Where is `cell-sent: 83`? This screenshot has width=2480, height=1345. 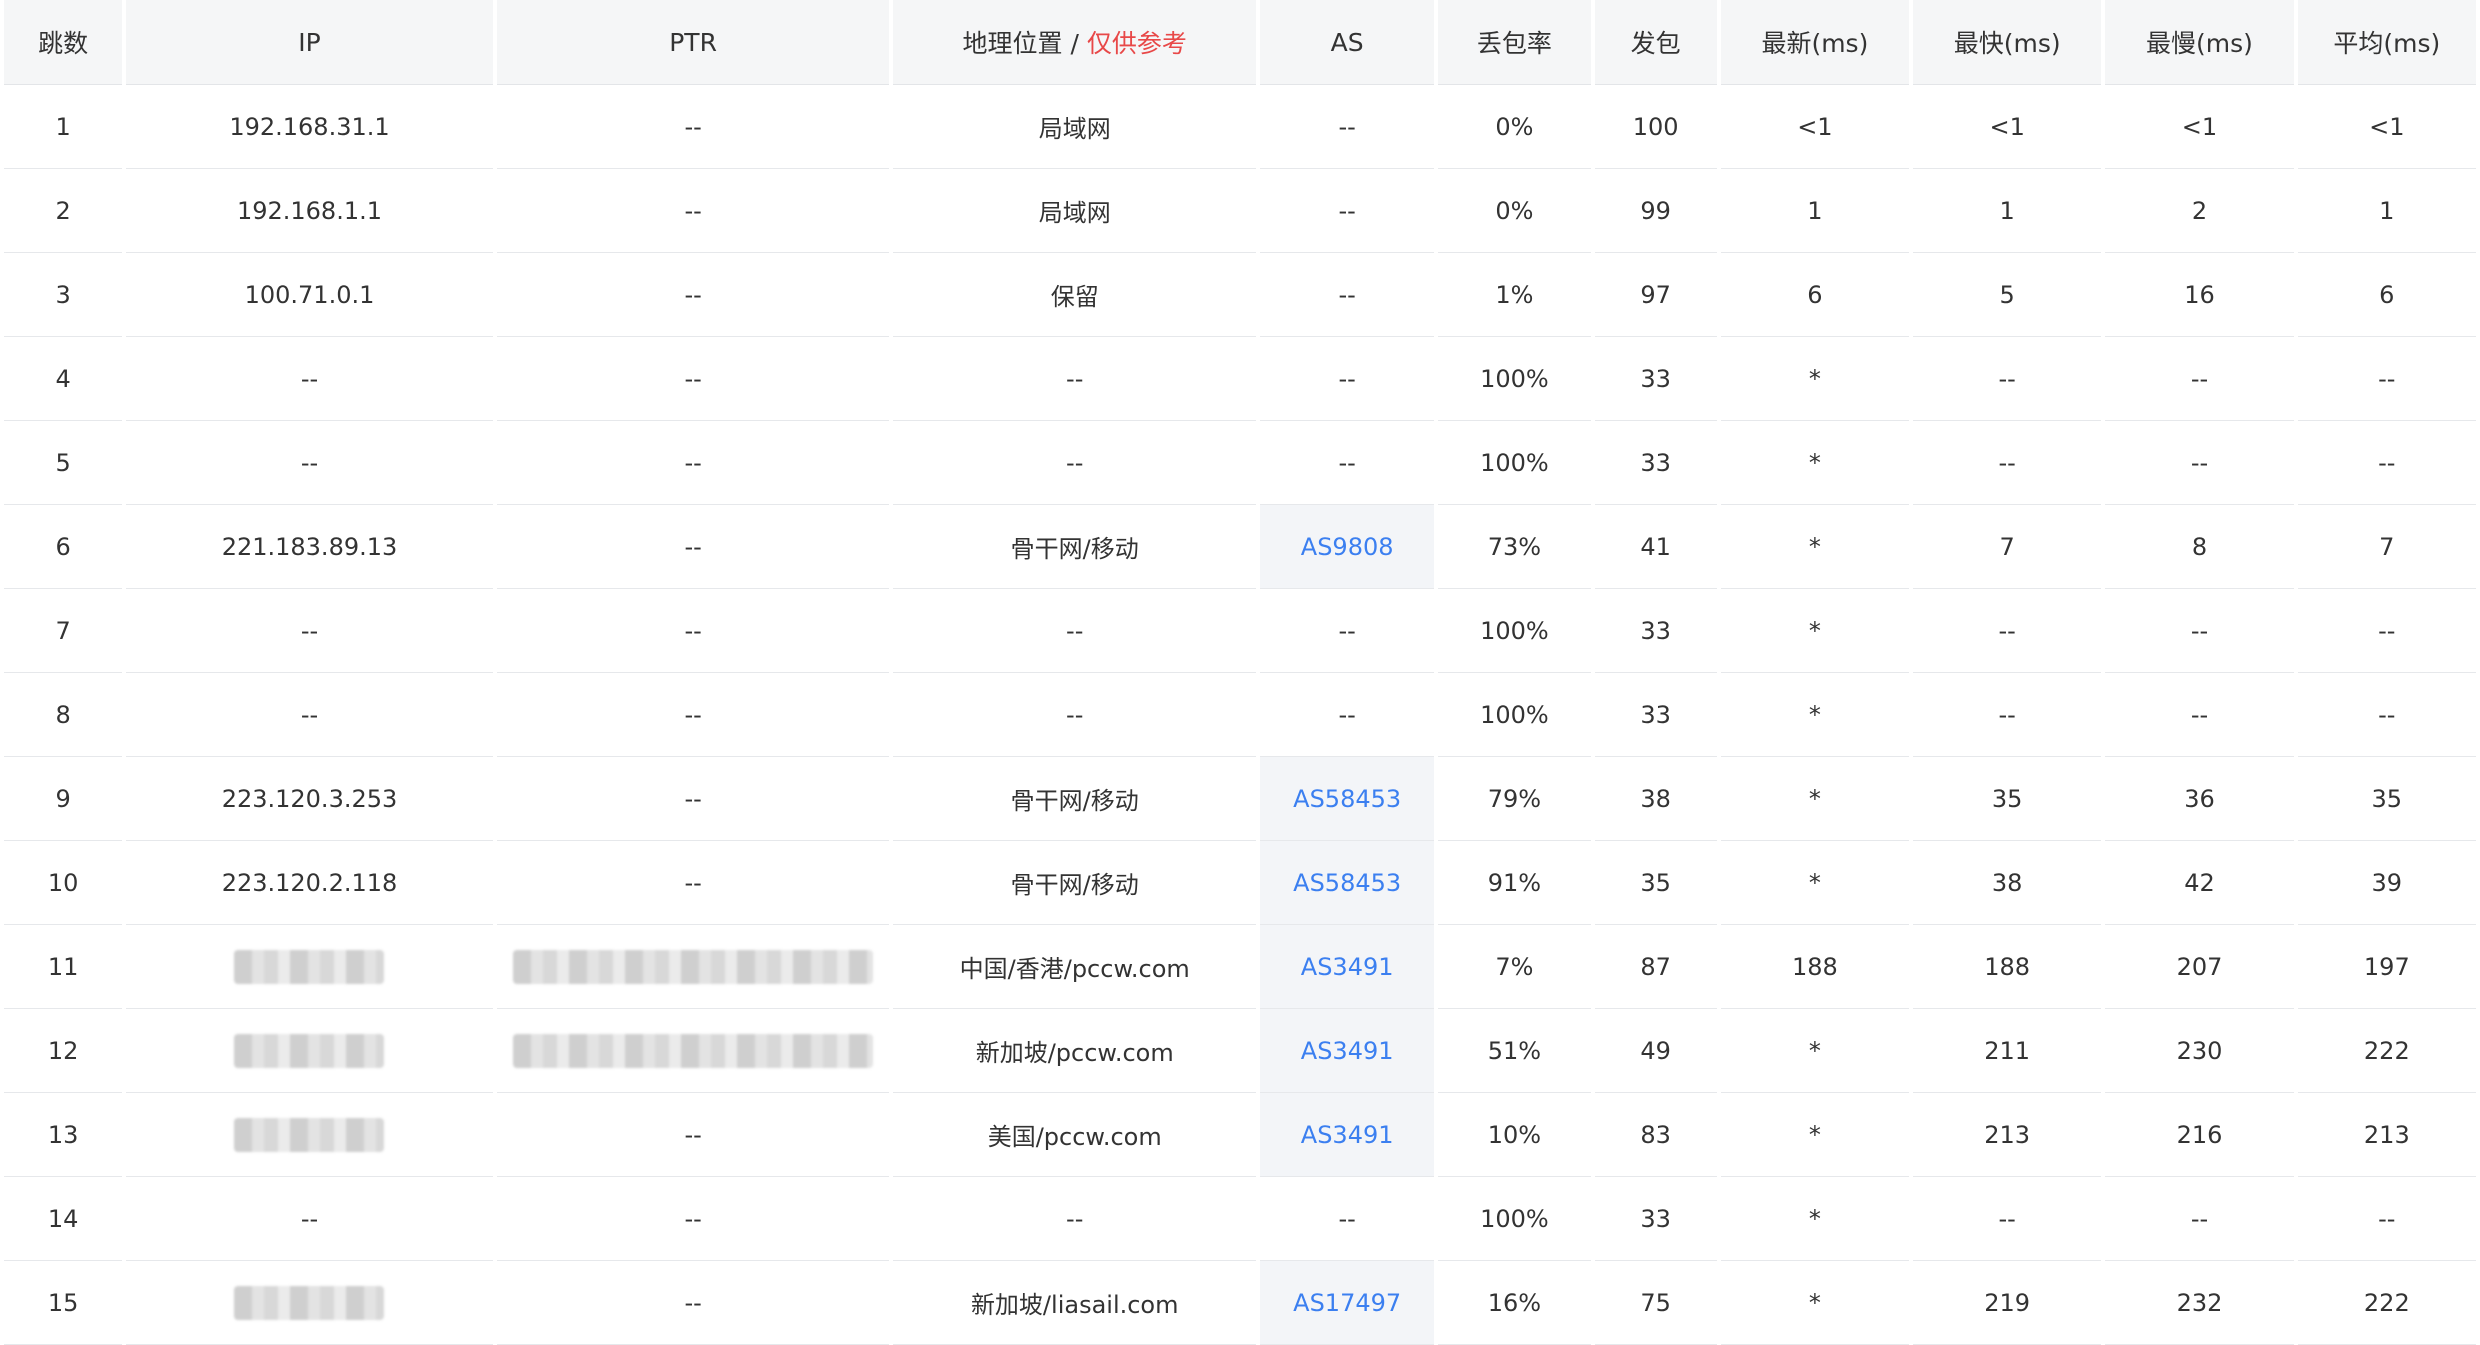
cell-sent: 83 is located at coordinates (1655, 1135).